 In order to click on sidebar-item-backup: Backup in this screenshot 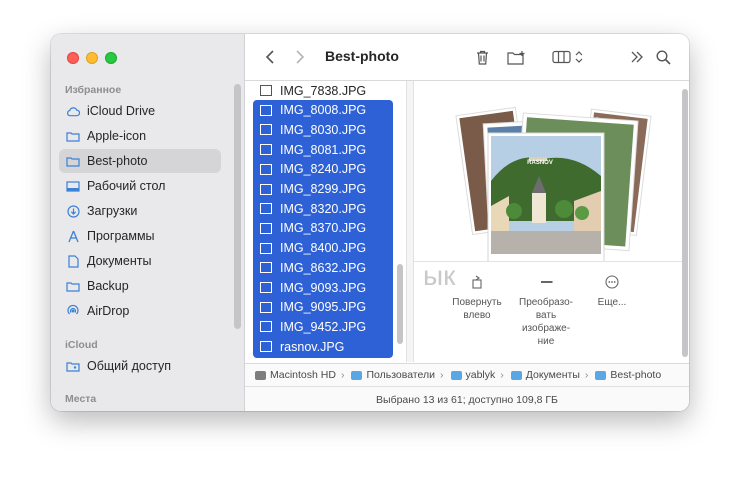, I will do `click(140, 286)`.